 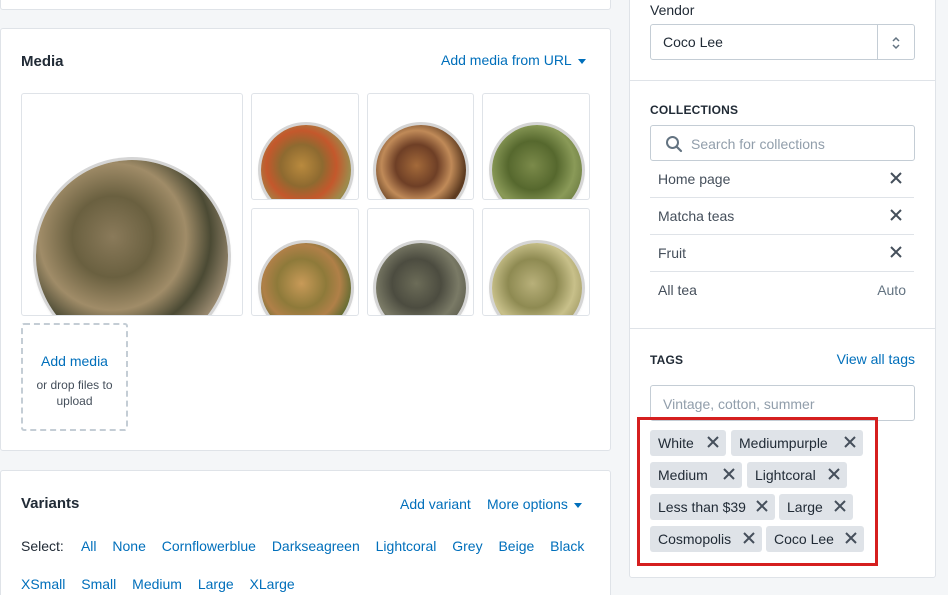 I want to click on select-option: None, so click(x=128, y=546).